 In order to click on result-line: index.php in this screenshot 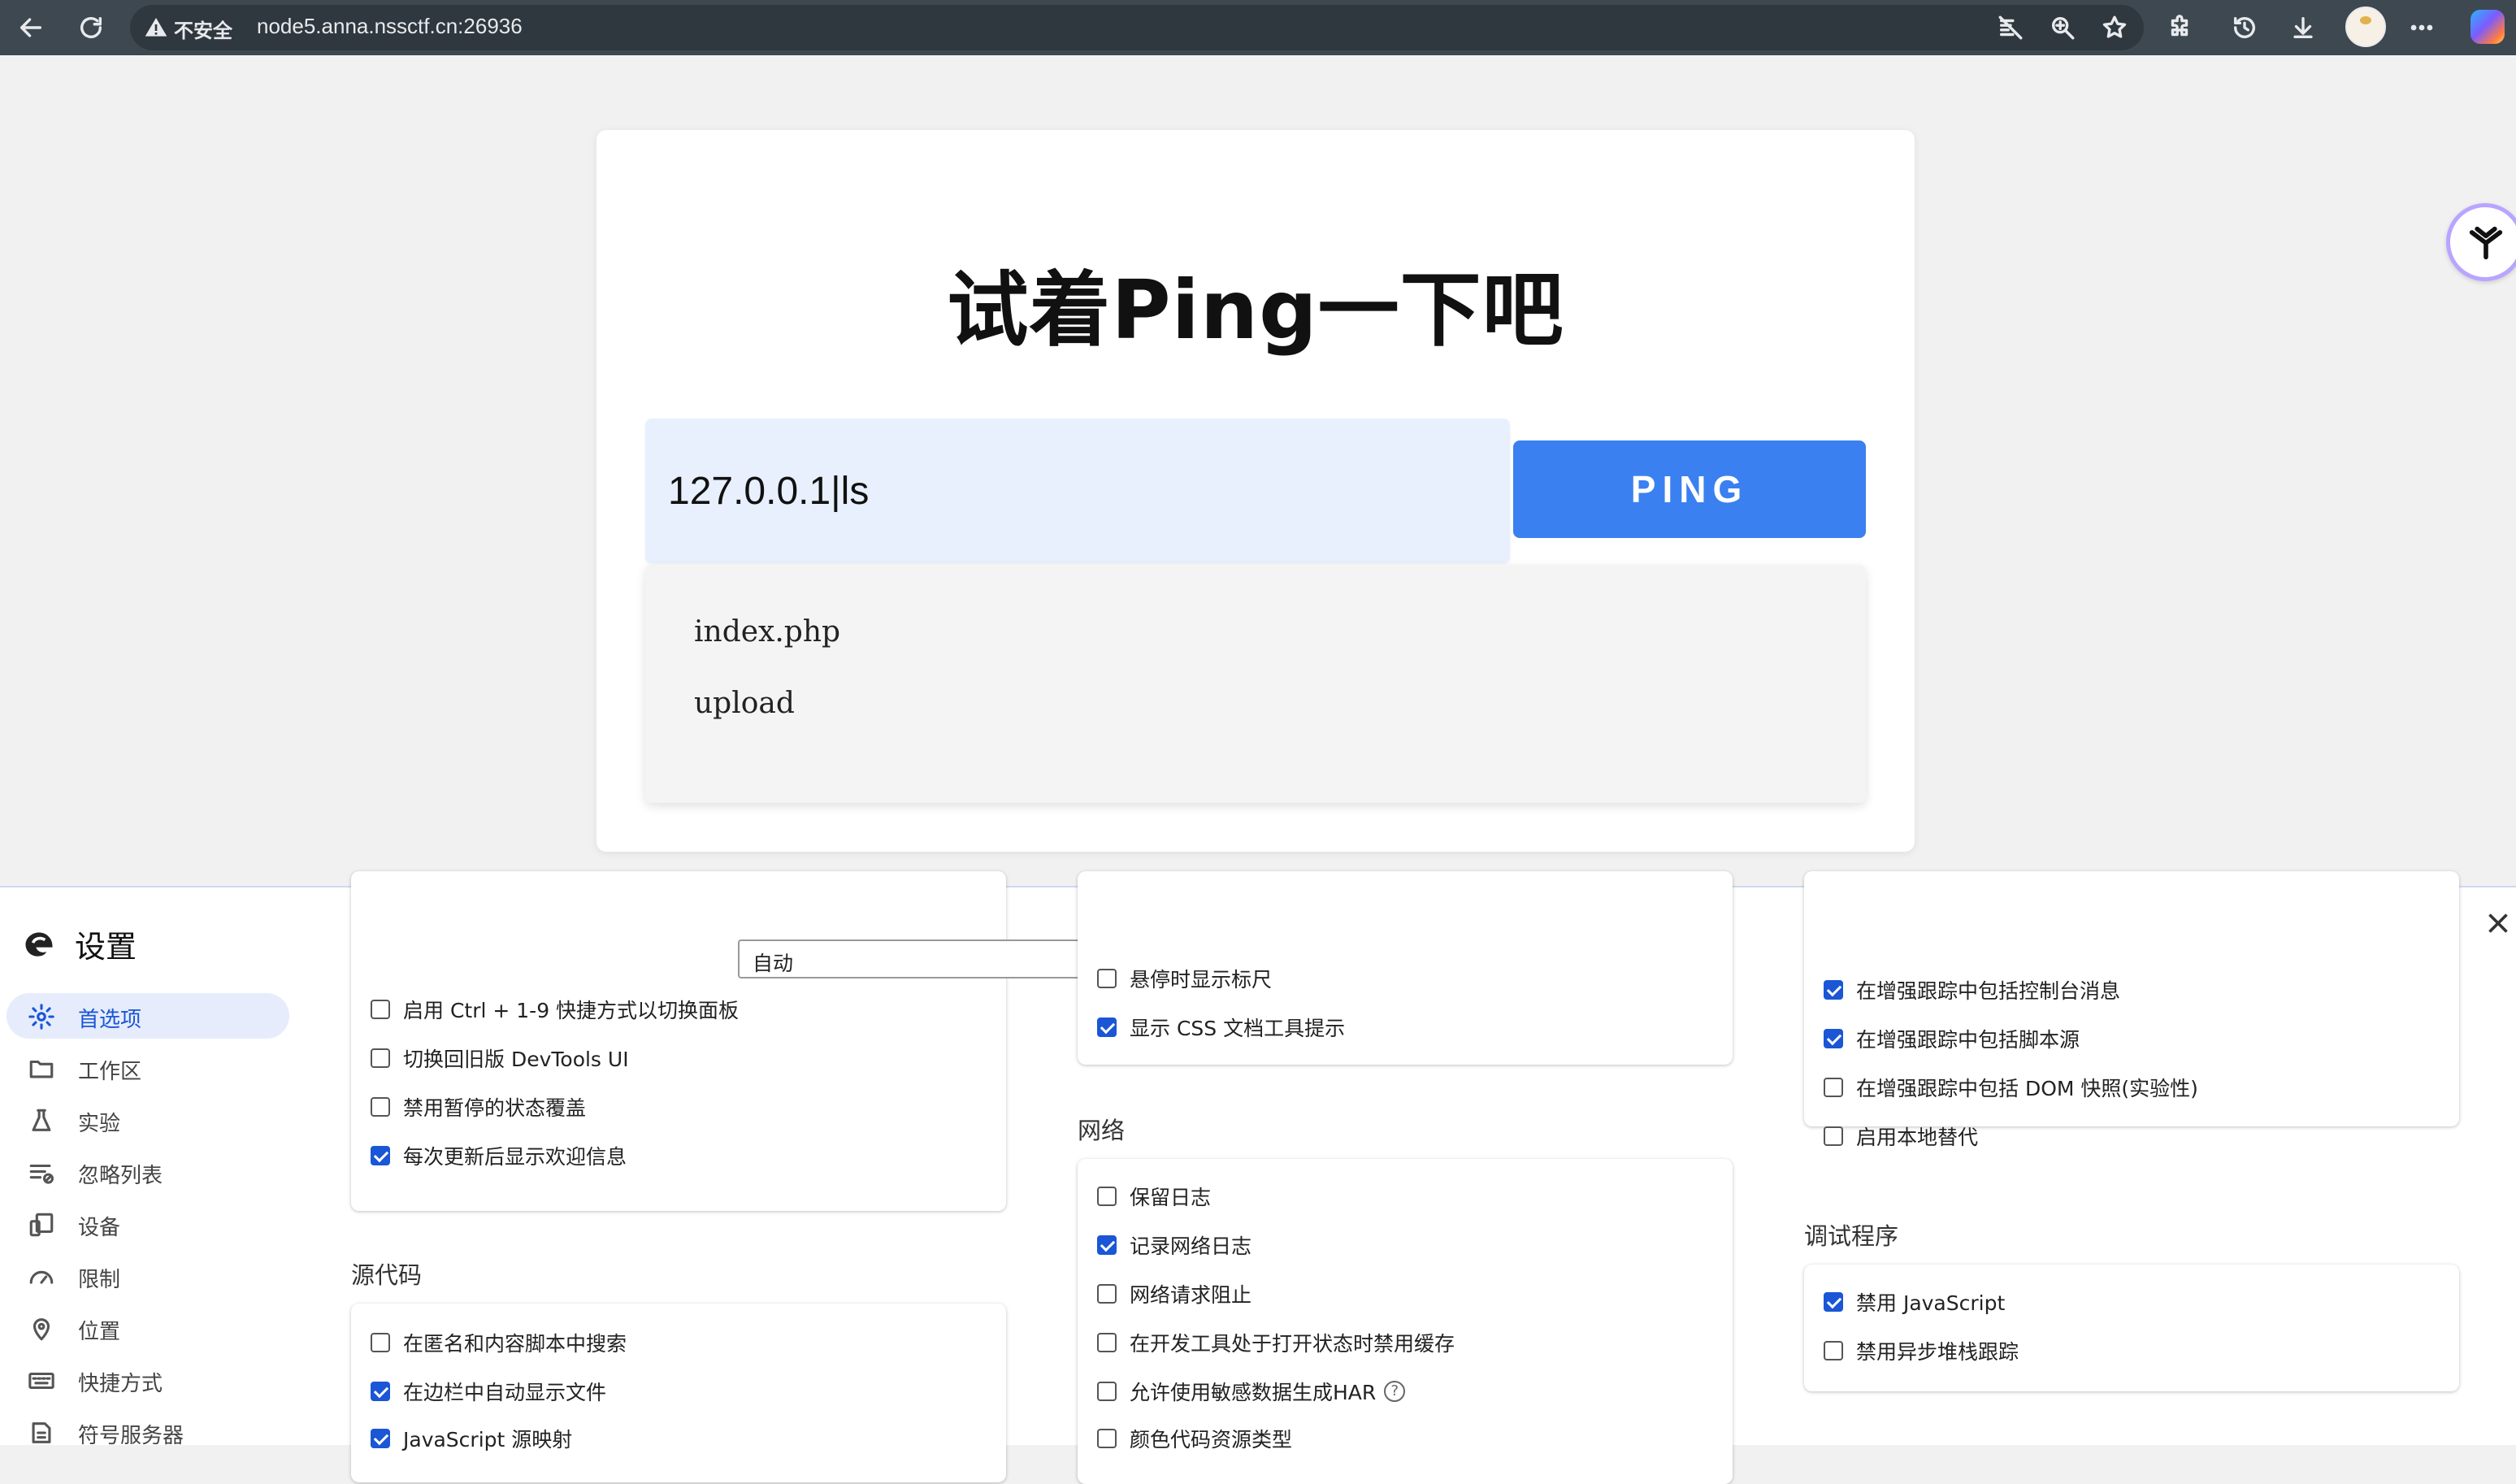, I will do `click(767, 632)`.